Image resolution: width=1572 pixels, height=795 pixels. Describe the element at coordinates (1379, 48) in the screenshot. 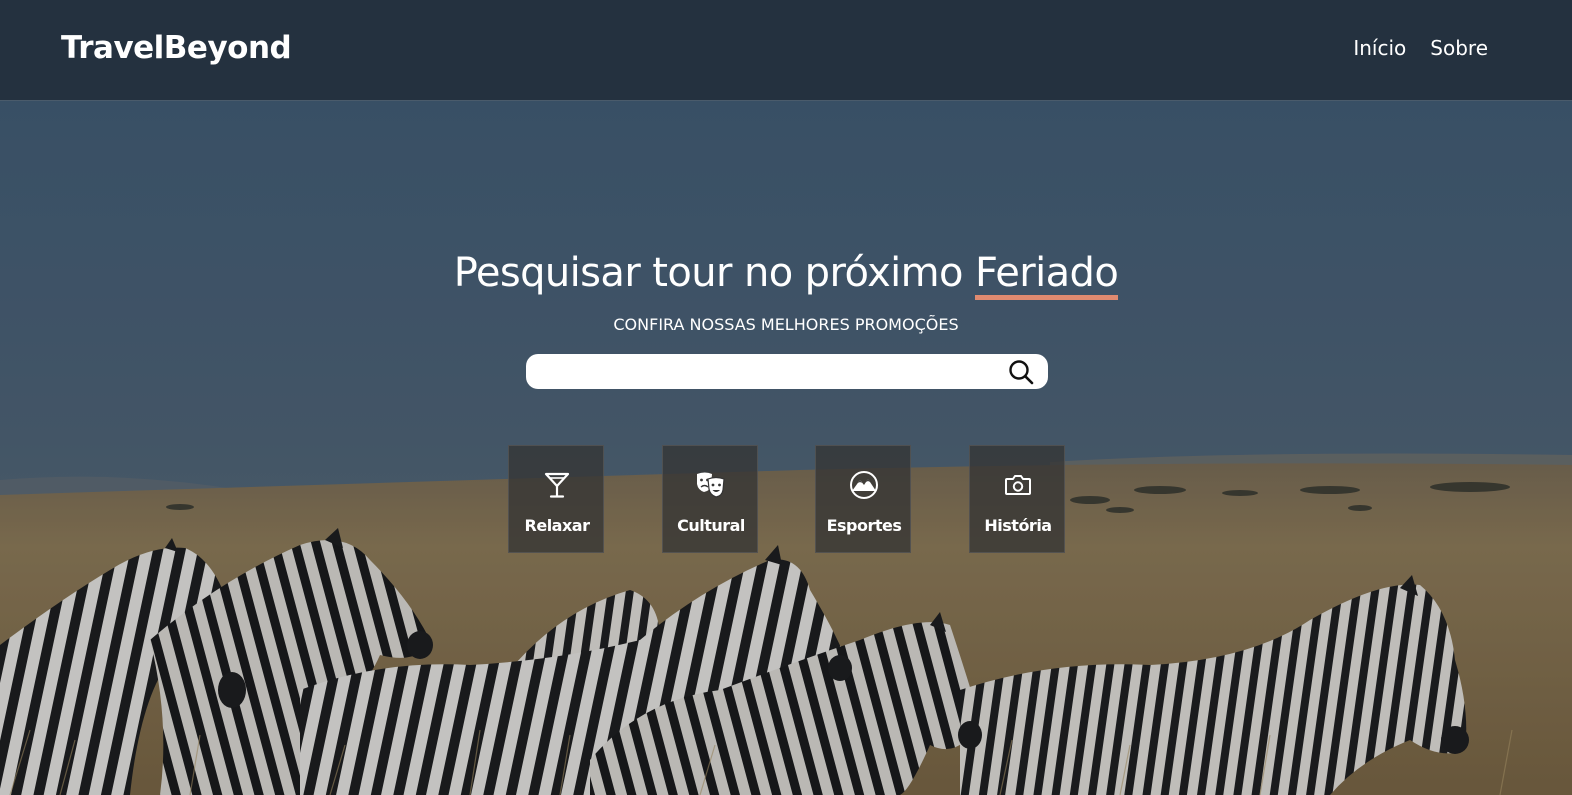

I see `nav-link-inicio: Início` at that location.